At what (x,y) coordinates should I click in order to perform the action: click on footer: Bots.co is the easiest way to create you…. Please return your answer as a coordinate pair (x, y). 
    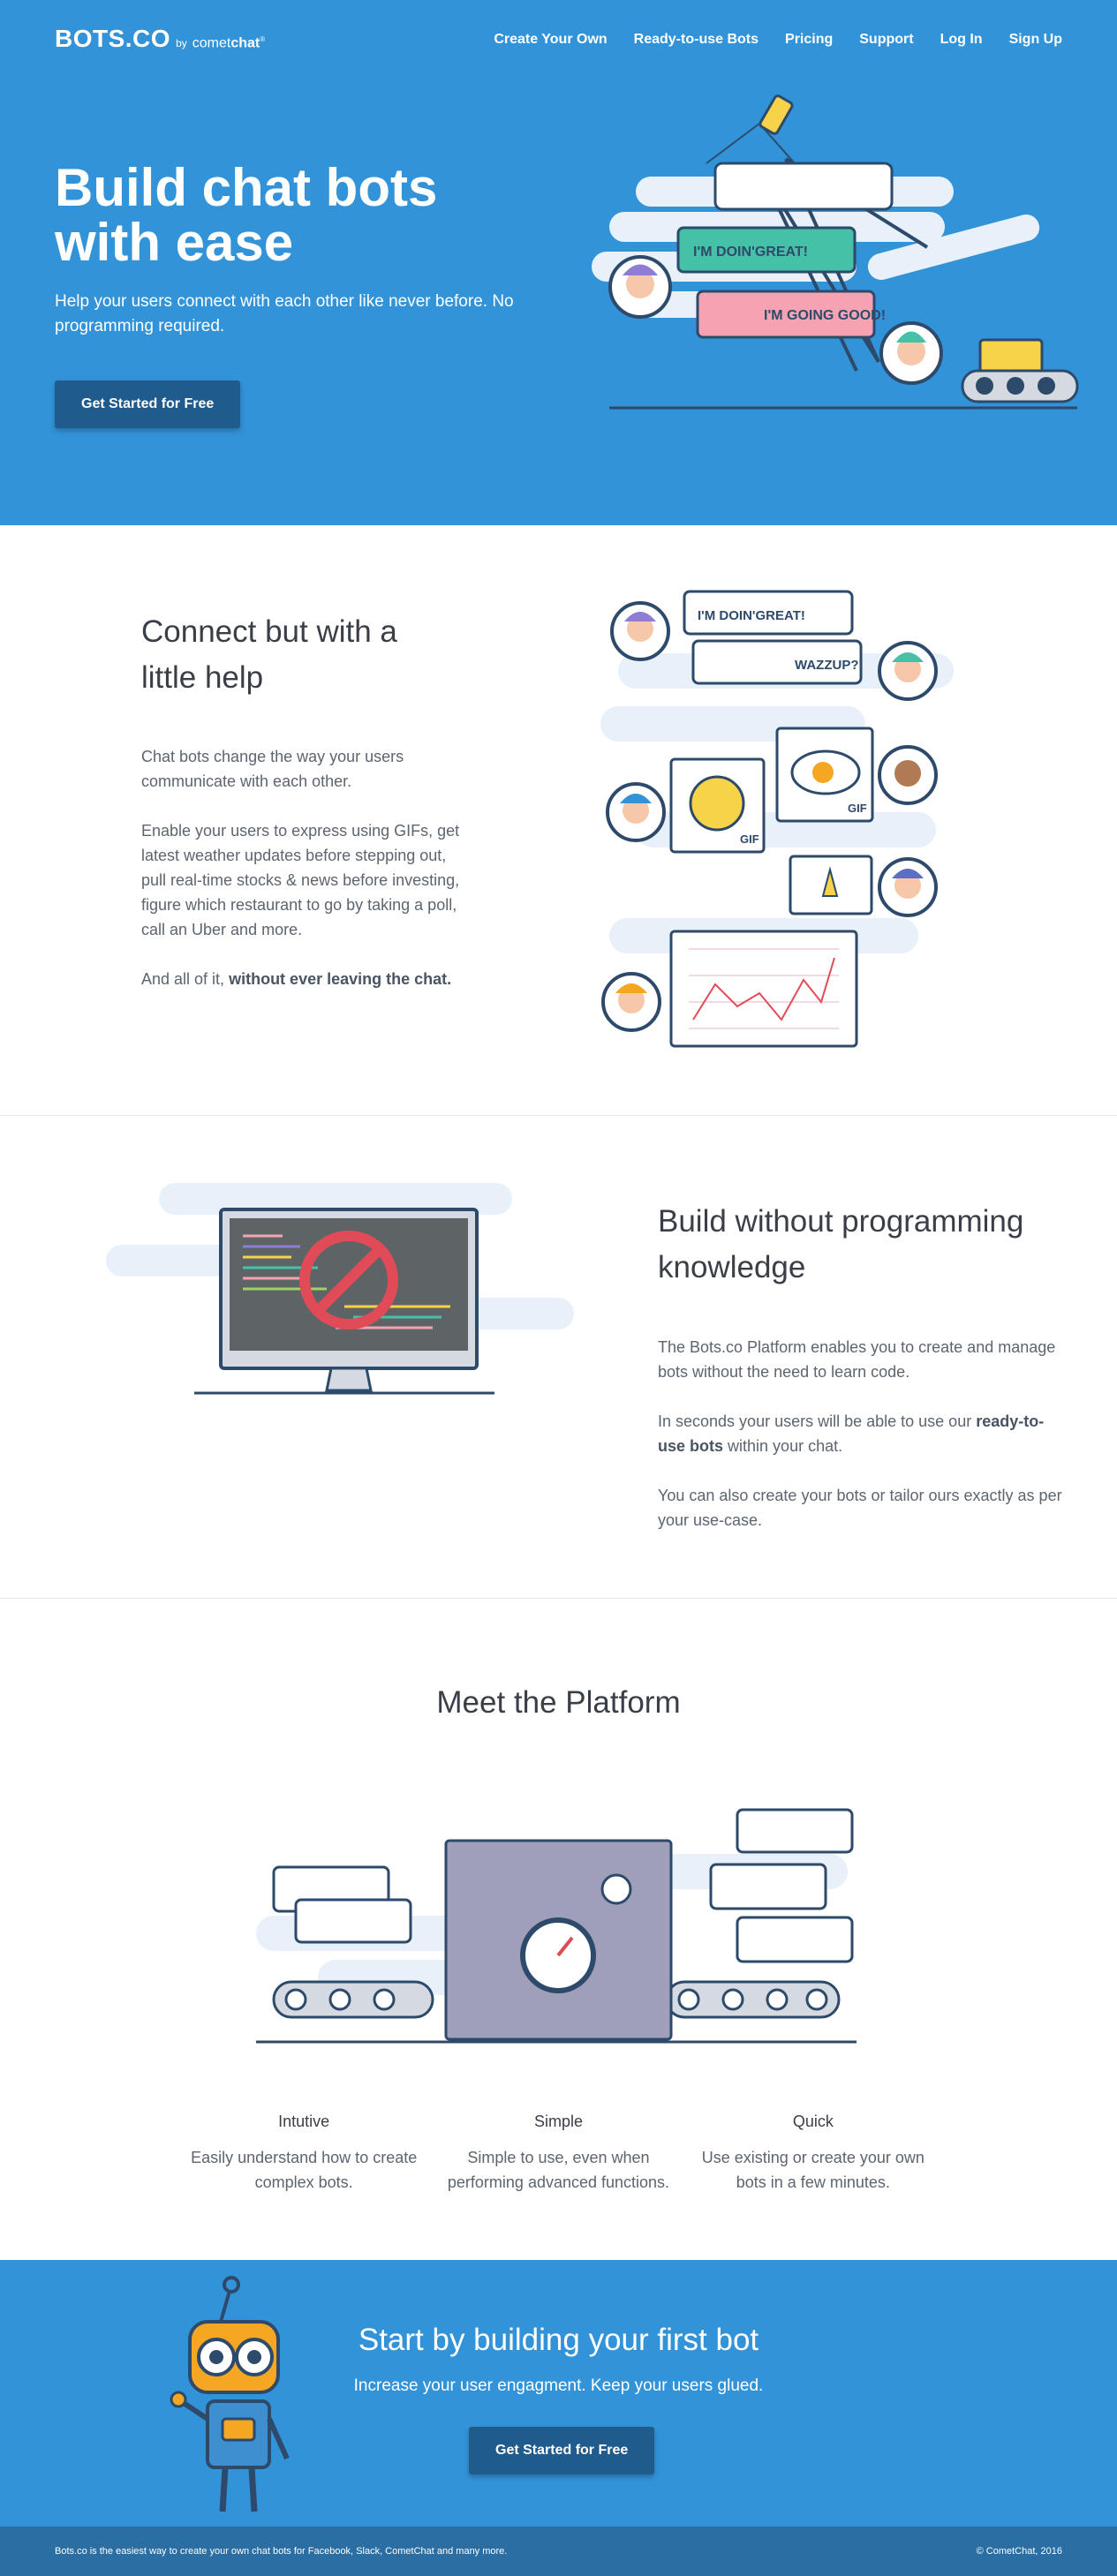
    Looking at the image, I should click on (558, 2552).